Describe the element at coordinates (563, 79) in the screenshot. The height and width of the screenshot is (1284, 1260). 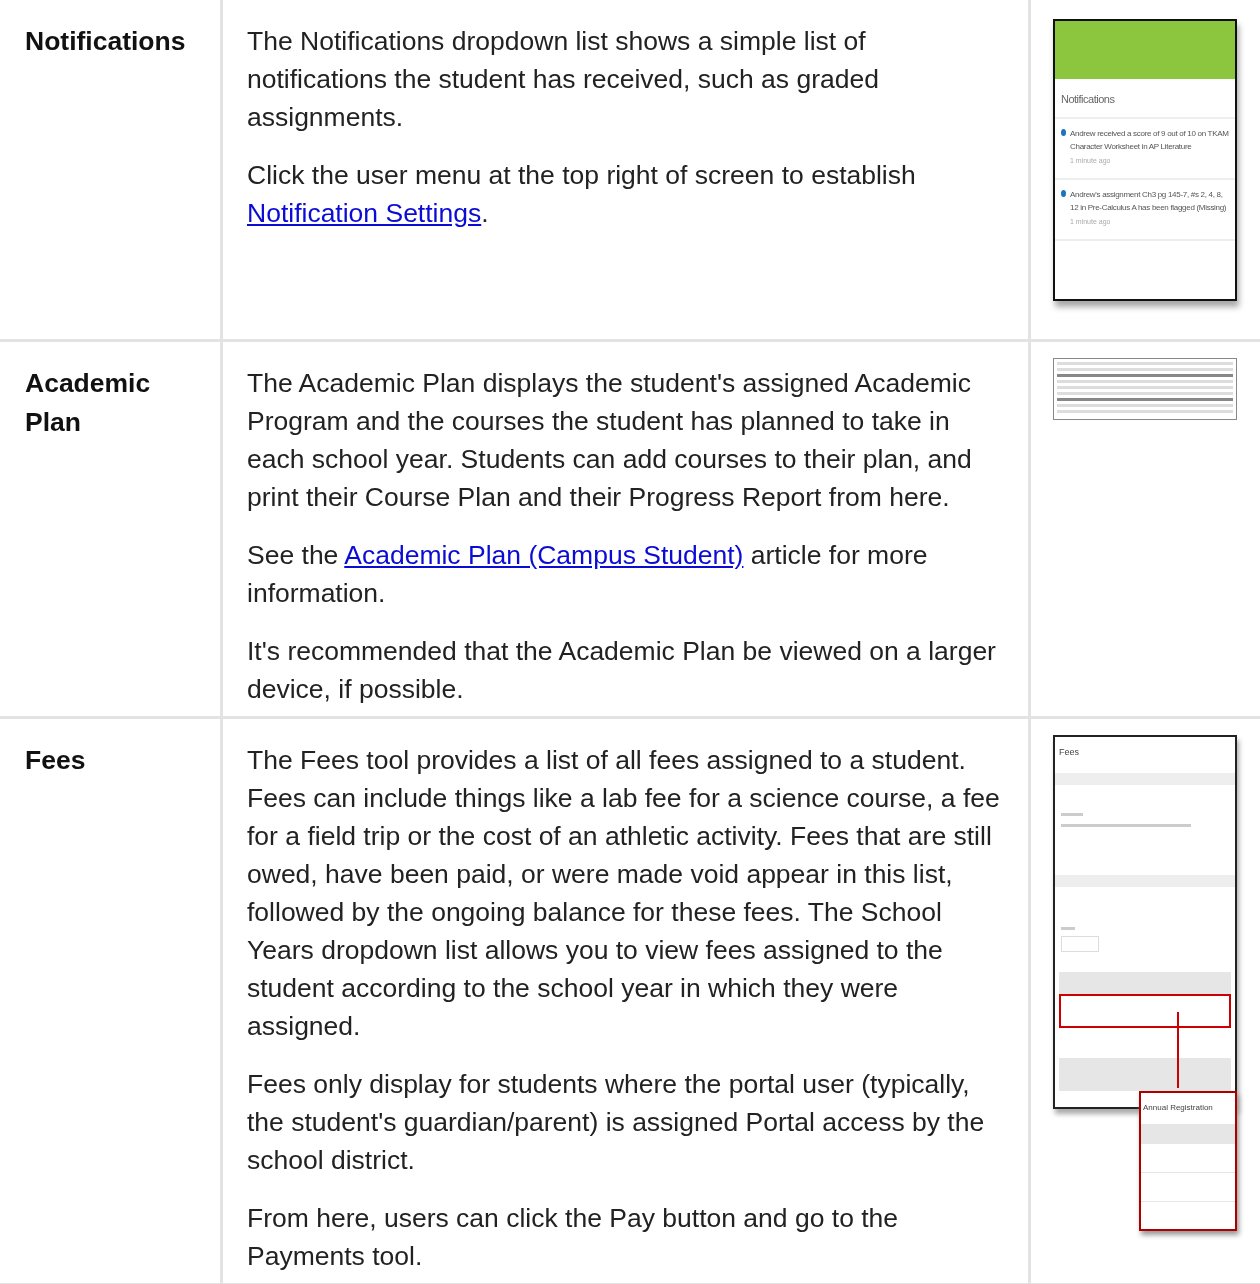
I see `paragraph: The Notifications dropdown list shows a simple list of notifications the student has received, such as graded assignments.` at that location.